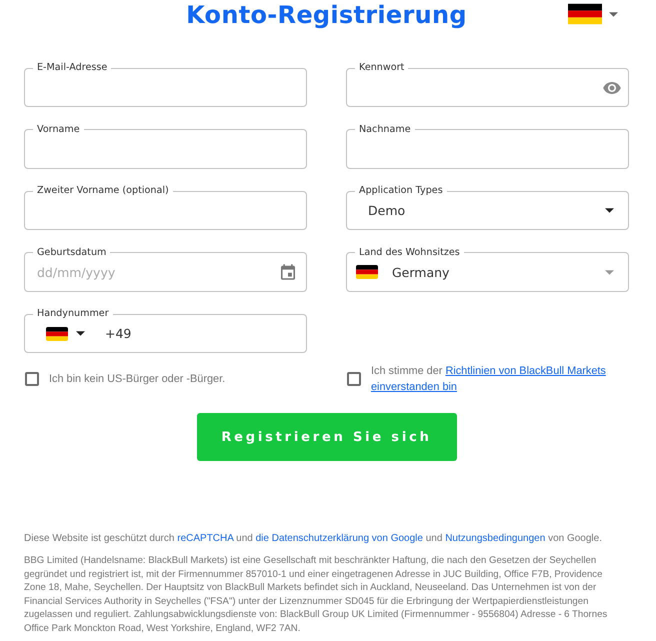 Image resolution: width=656 pixels, height=641 pixels. I want to click on password-field: Kennwort, so click(487, 84).